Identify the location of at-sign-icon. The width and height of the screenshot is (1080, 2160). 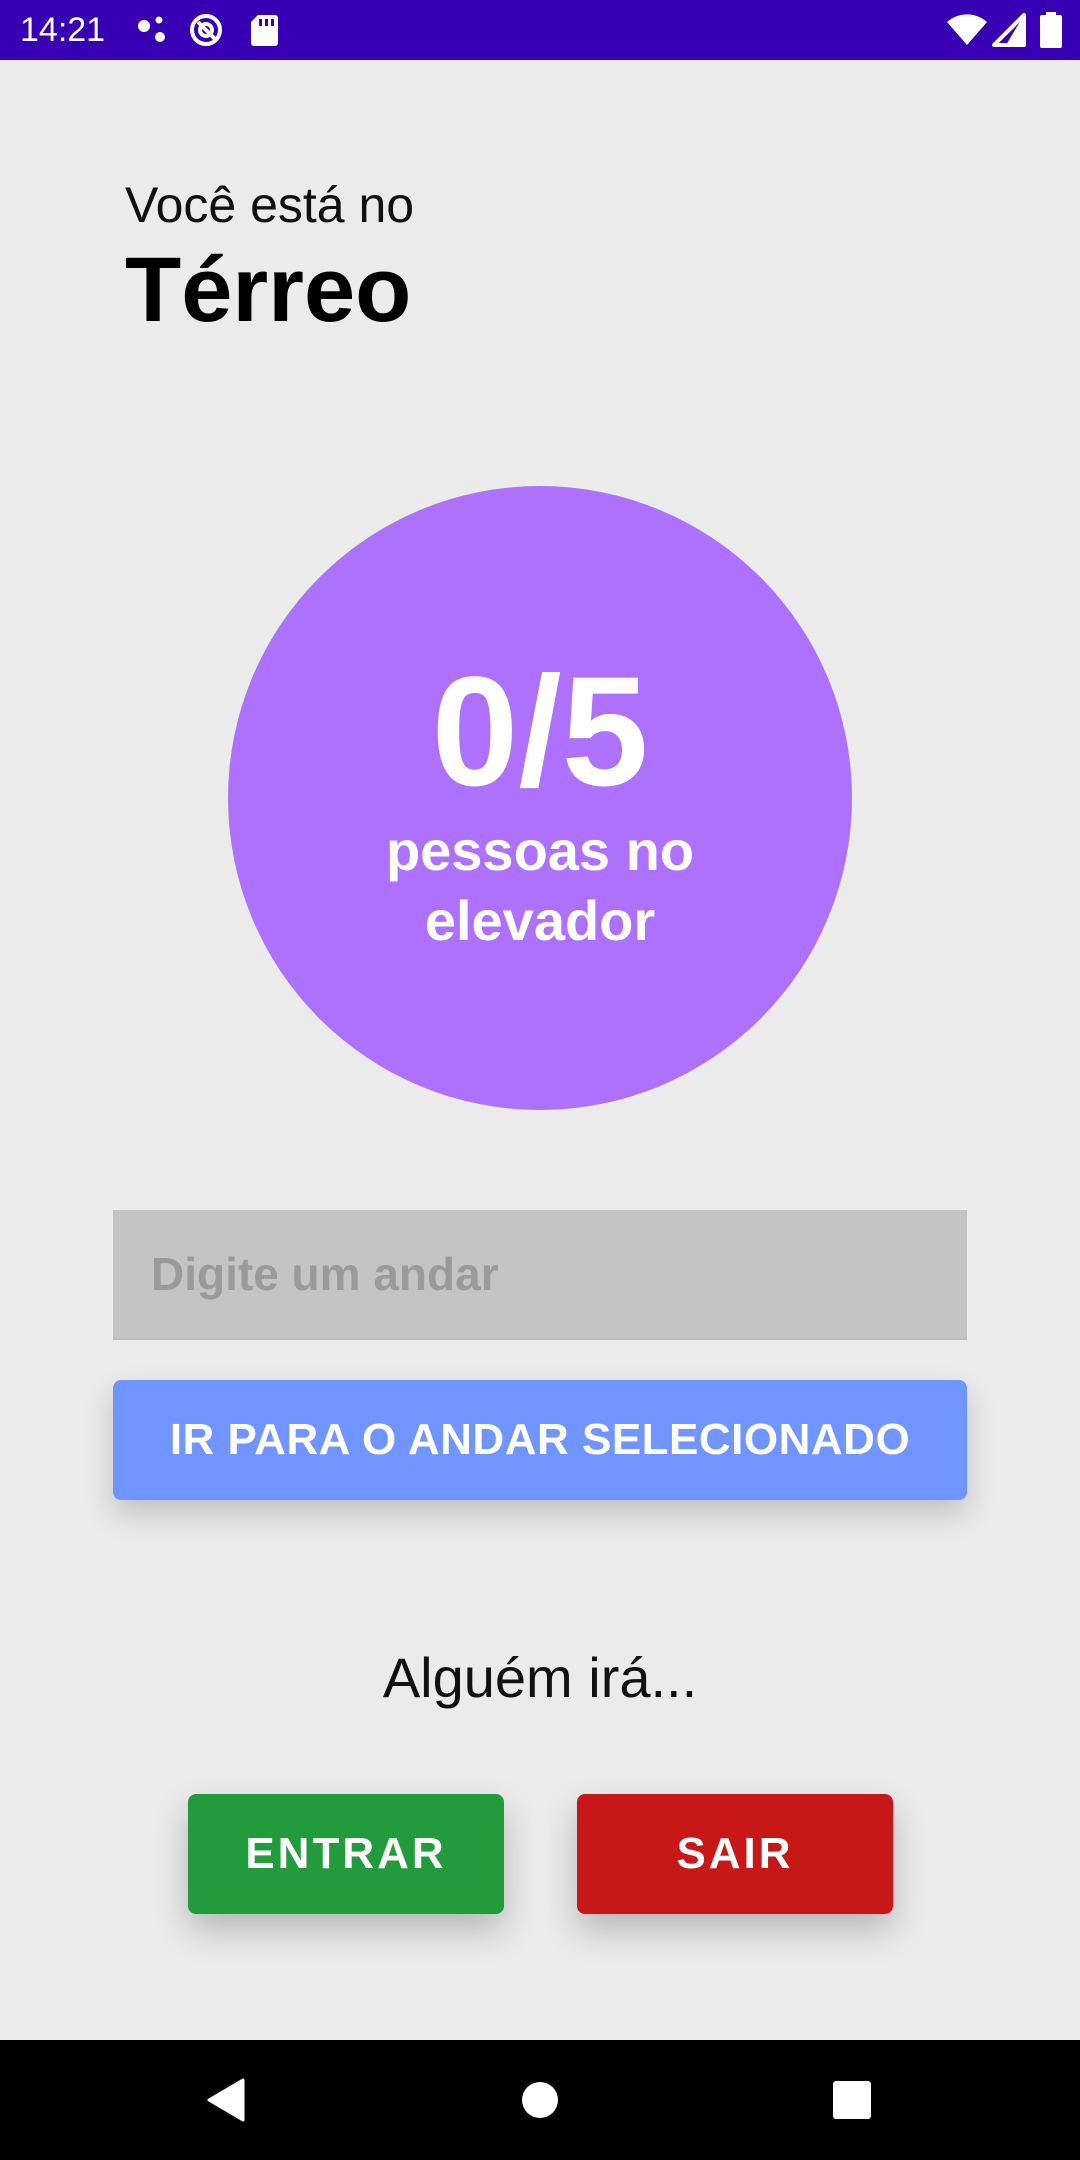
(206, 30).